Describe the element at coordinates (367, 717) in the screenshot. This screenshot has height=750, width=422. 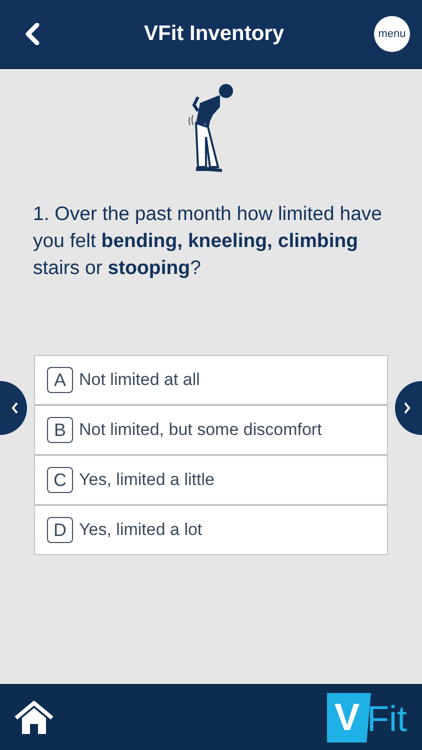
I see `vfit-logo: V Fit` at that location.